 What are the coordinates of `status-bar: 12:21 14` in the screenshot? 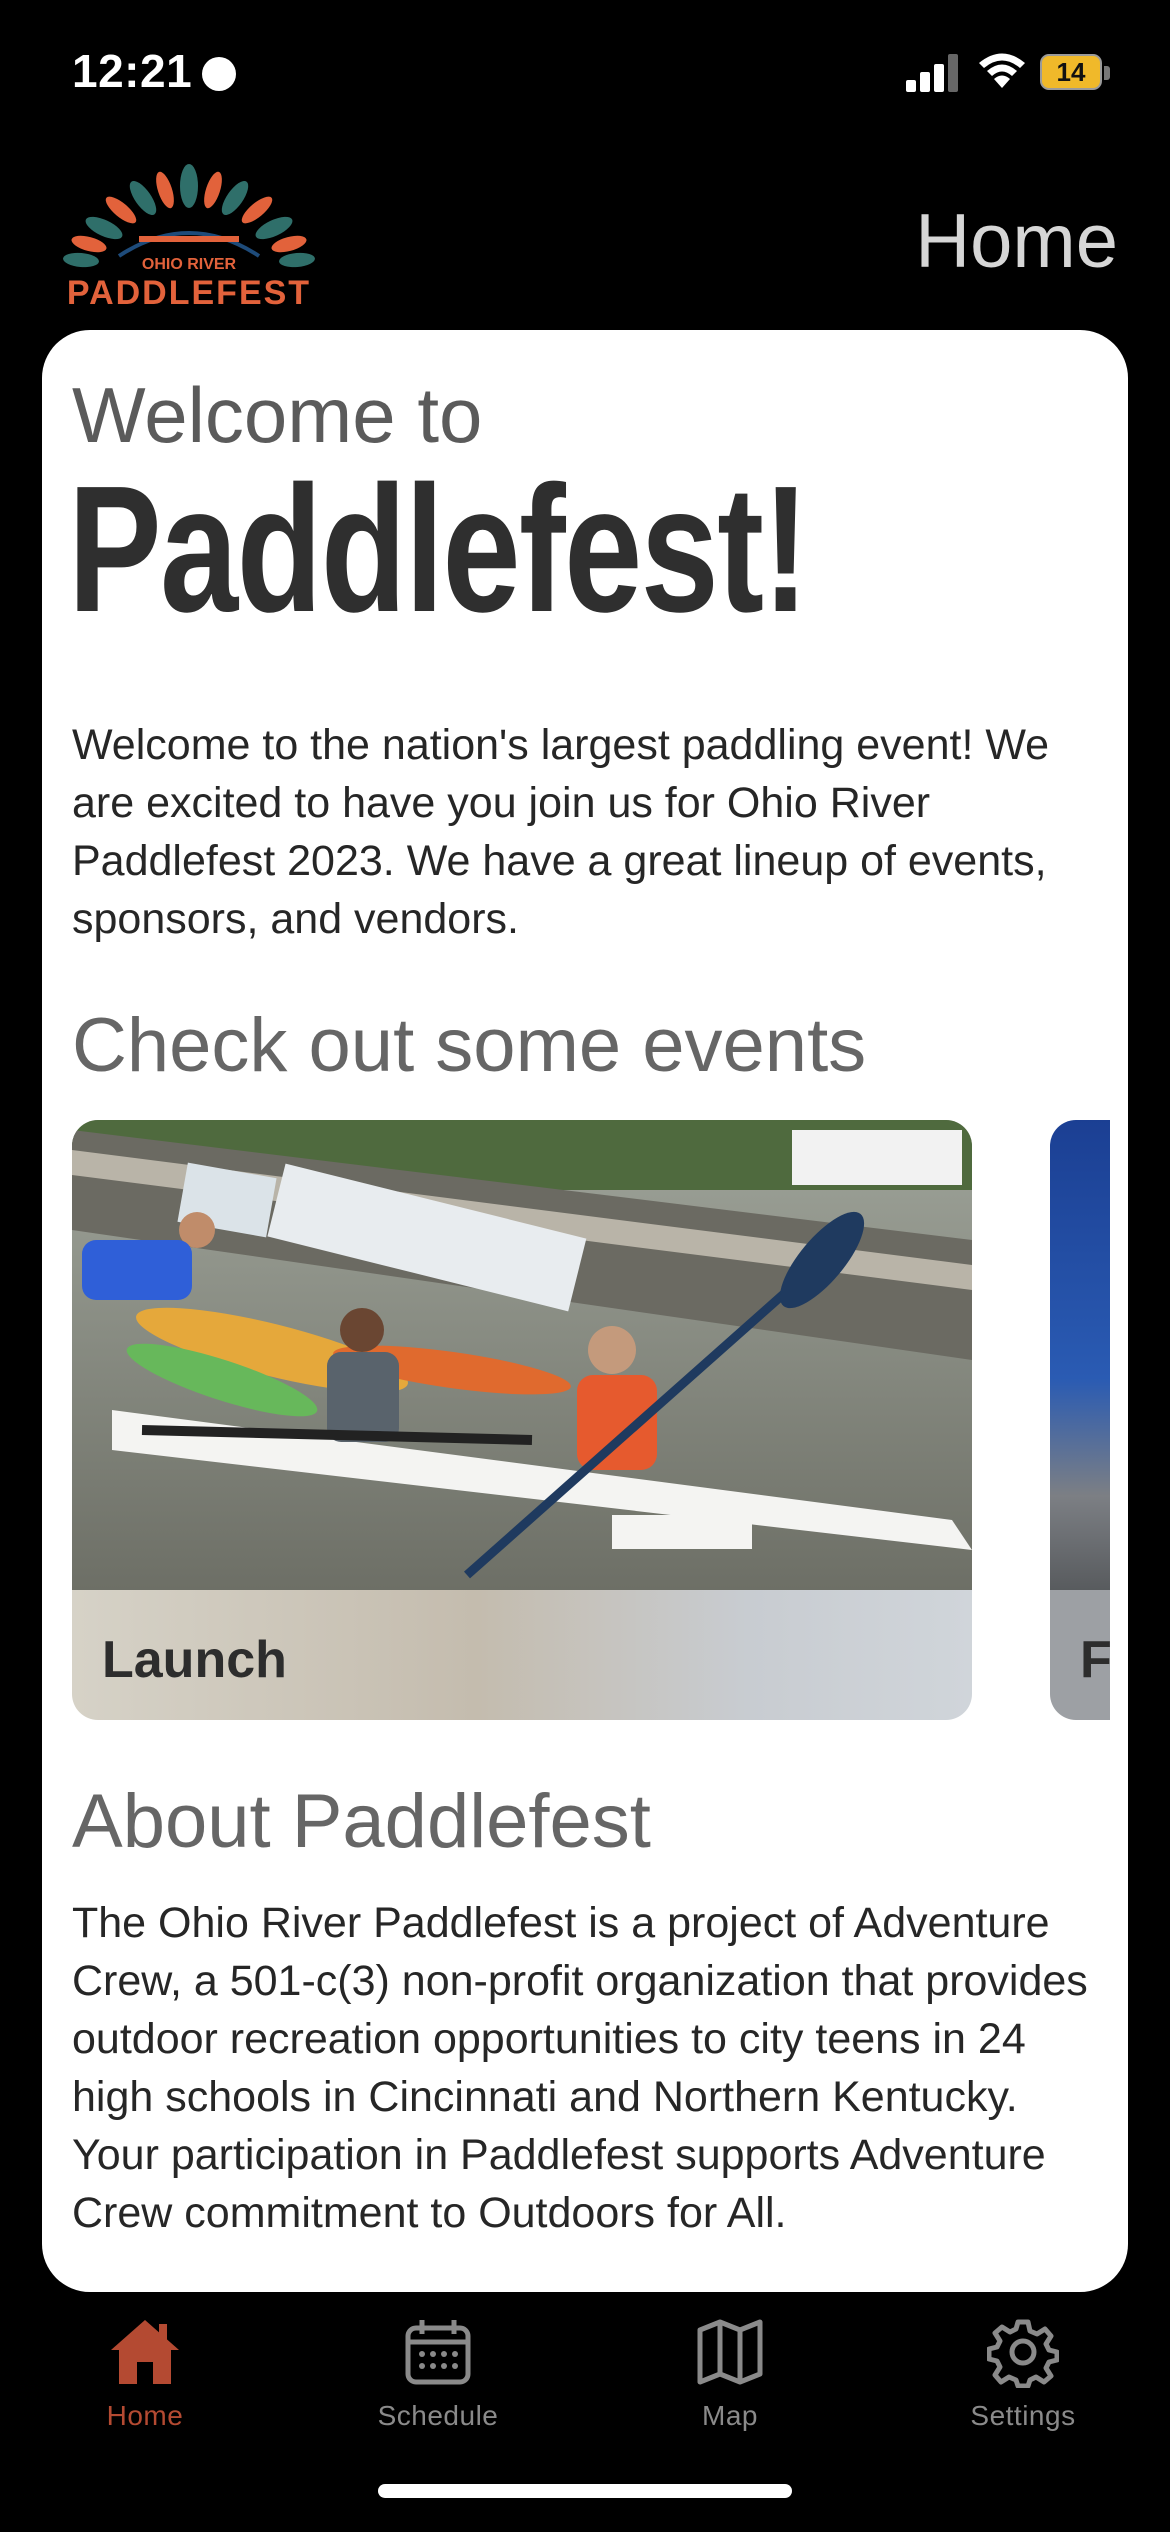 It's located at (585, 75).